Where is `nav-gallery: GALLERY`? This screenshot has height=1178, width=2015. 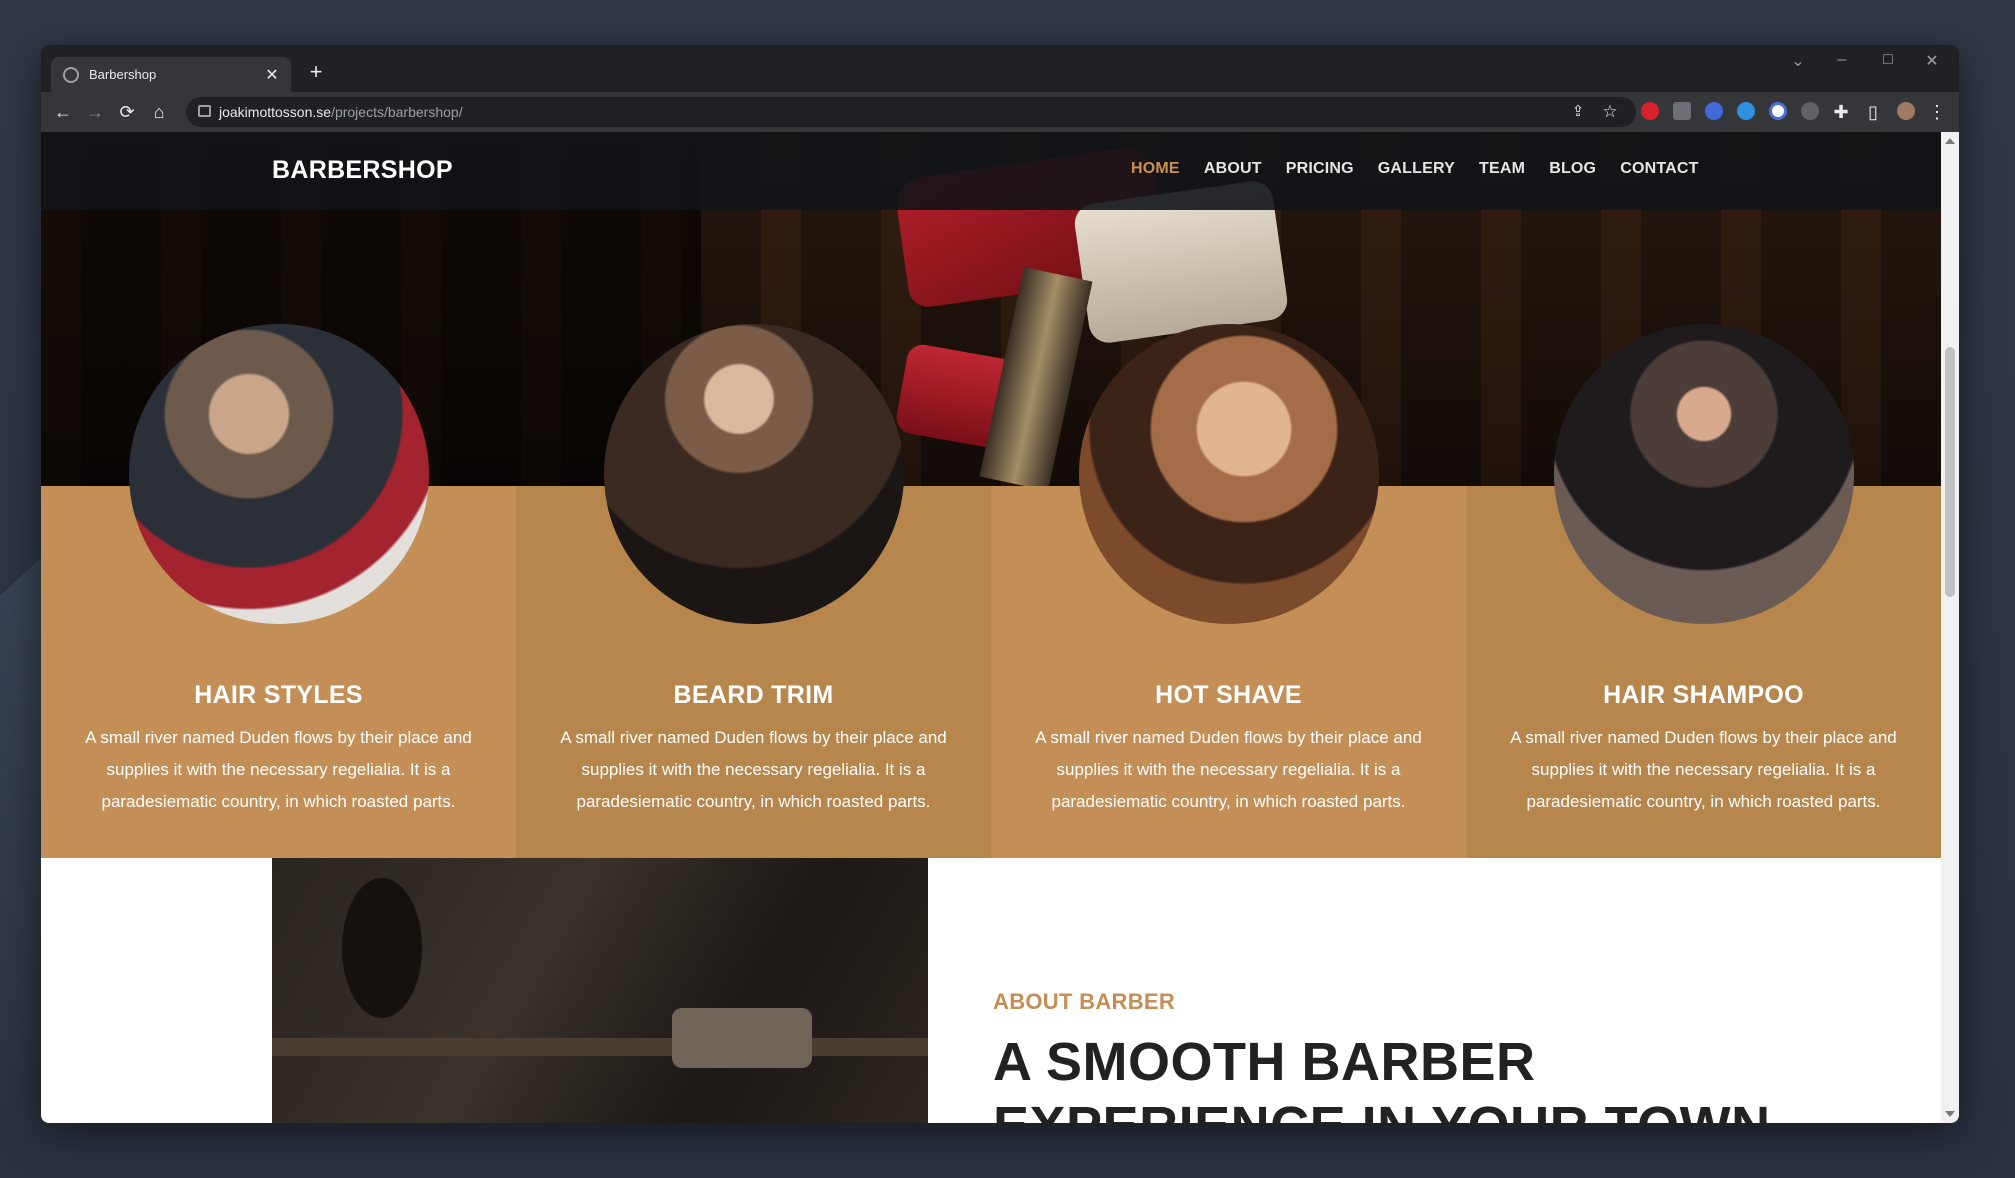
nav-gallery: GALLERY is located at coordinates (1416, 169).